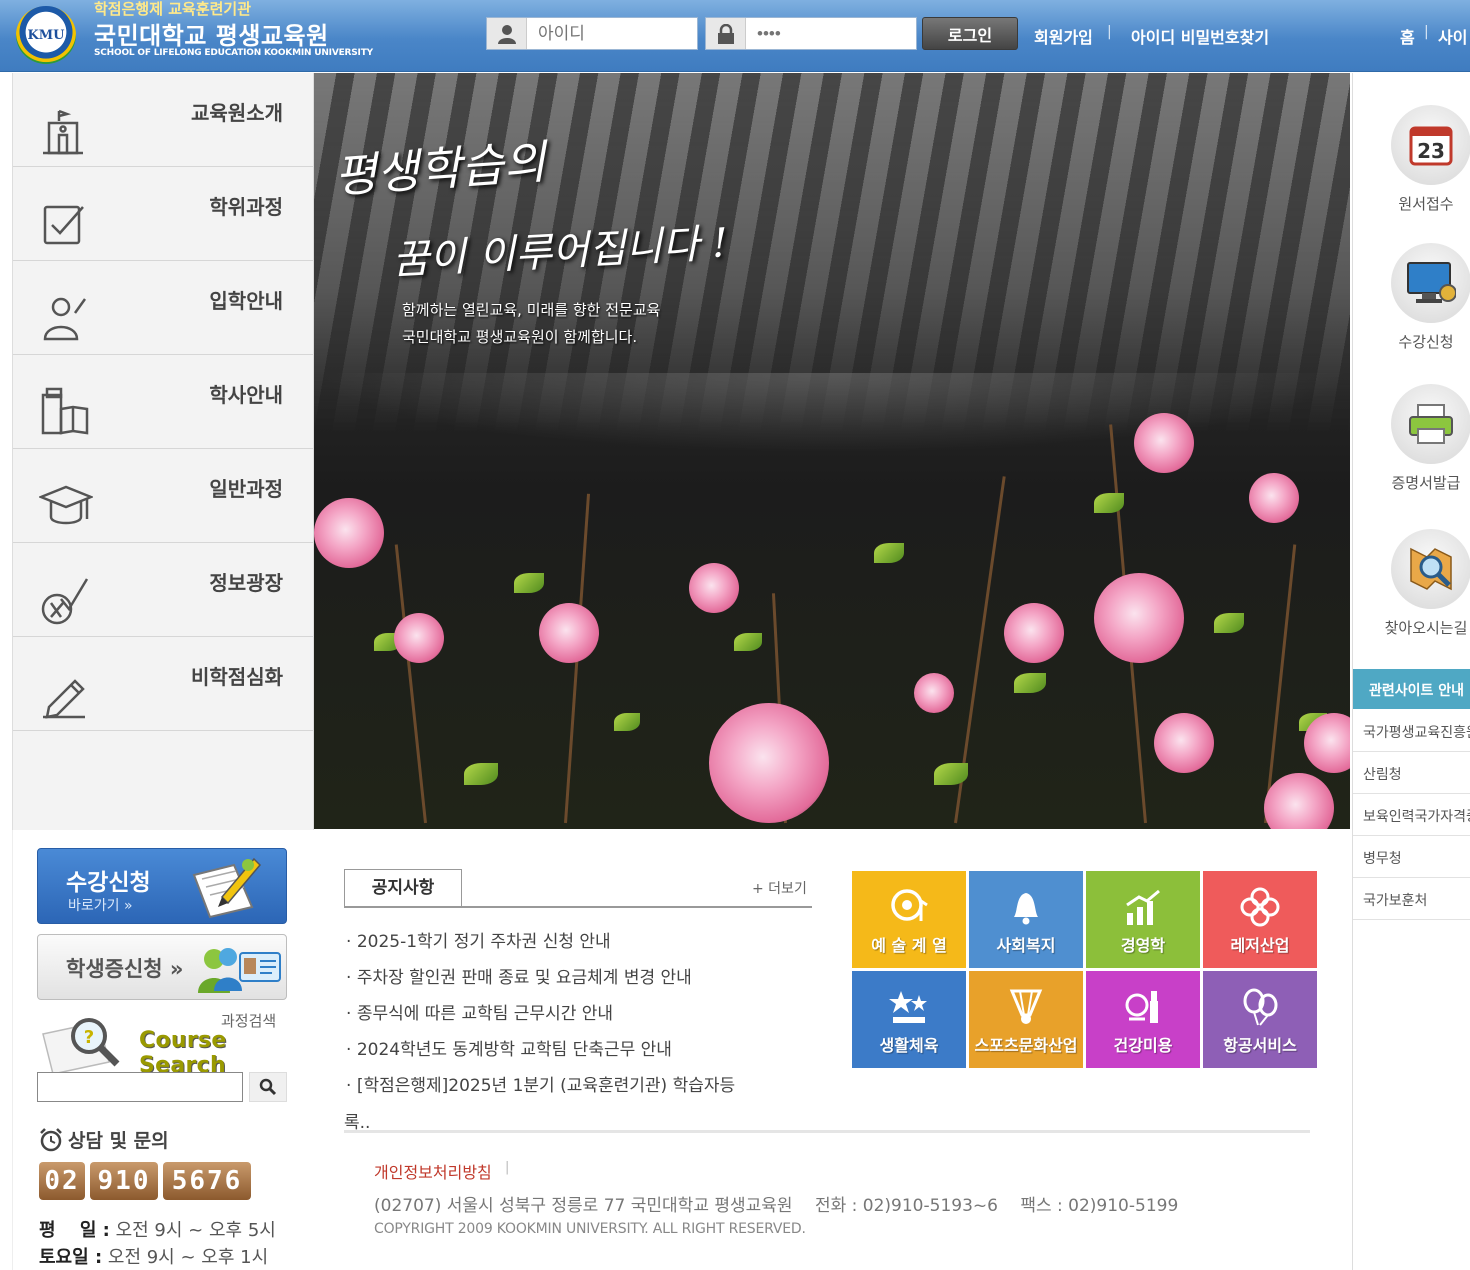 The image size is (1470, 1270). I want to click on nav-item-general: 일반과정, so click(163, 496).